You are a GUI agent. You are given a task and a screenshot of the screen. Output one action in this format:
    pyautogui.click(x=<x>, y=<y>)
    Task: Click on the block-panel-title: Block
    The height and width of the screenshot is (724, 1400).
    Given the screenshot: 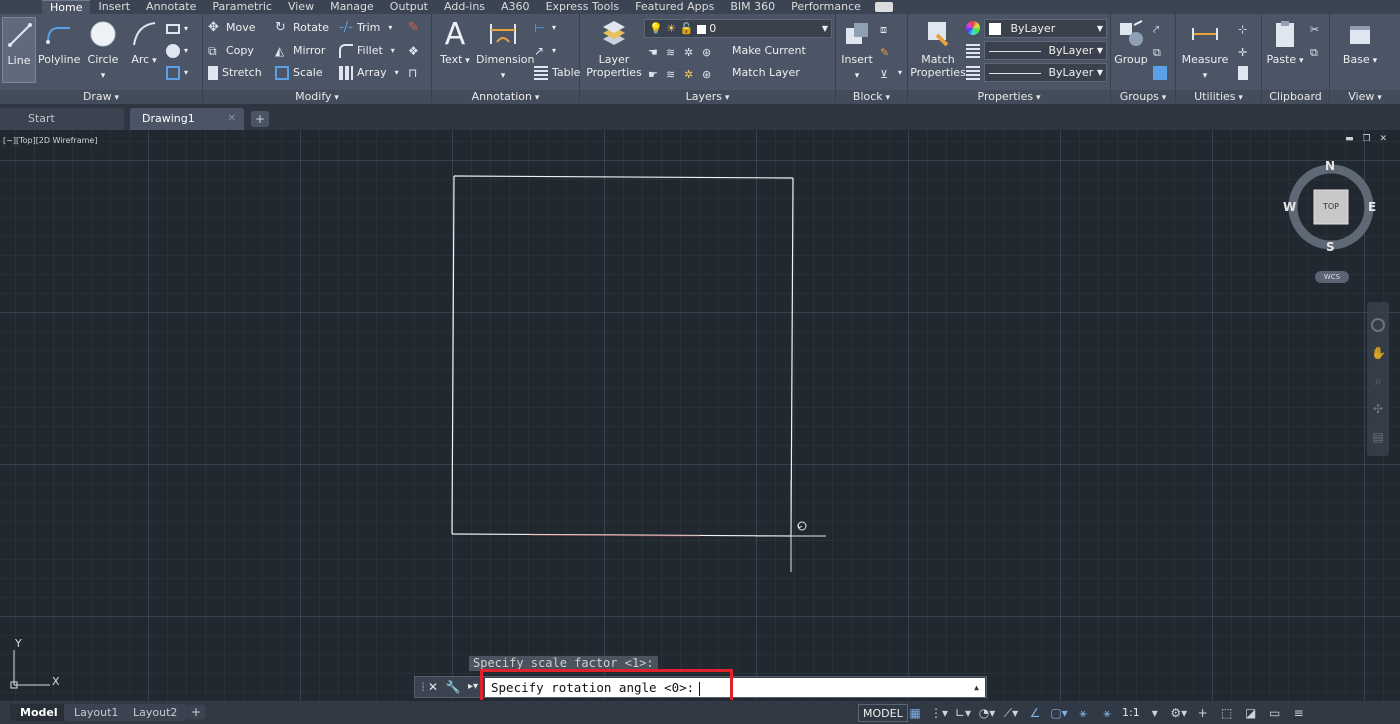 What is the action you would take?
    pyautogui.click(x=871, y=97)
    